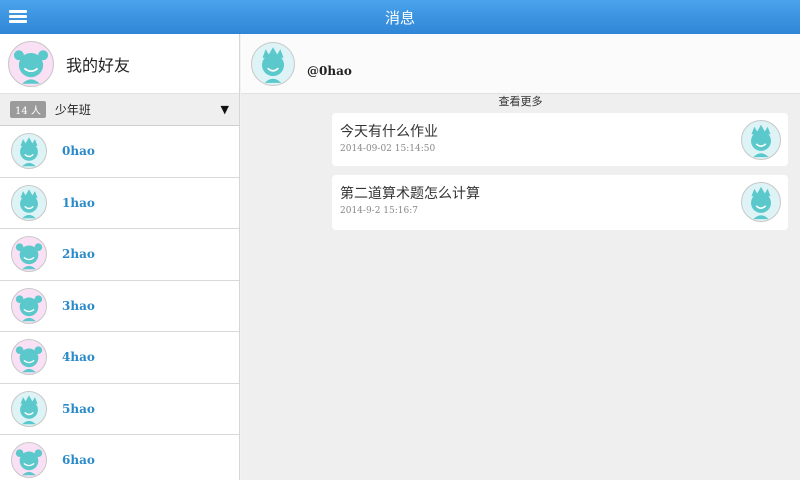  I want to click on message-bubble: 第二道算术题怎么计算 2014-9-2 15:16:7, so click(560, 202).